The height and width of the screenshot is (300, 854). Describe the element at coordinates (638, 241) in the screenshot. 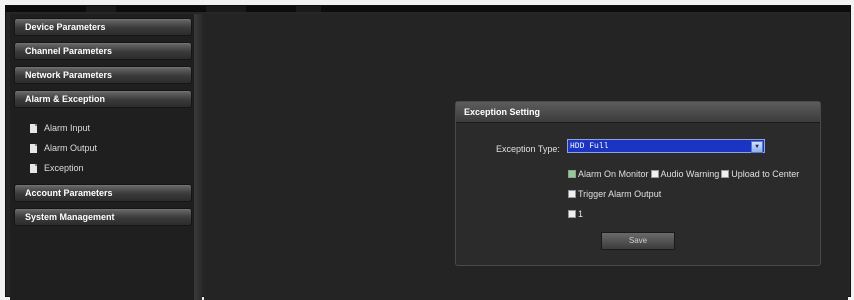

I see `save-button: Save` at that location.